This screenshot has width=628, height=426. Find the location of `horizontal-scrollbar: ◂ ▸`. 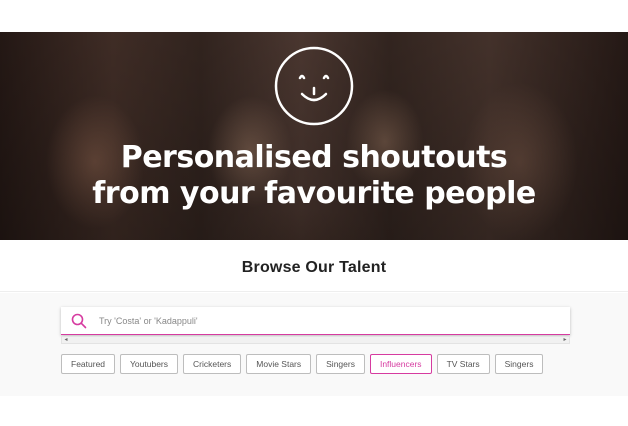

horizontal-scrollbar: ◂ ▸ is located at coordinates (315, 340).